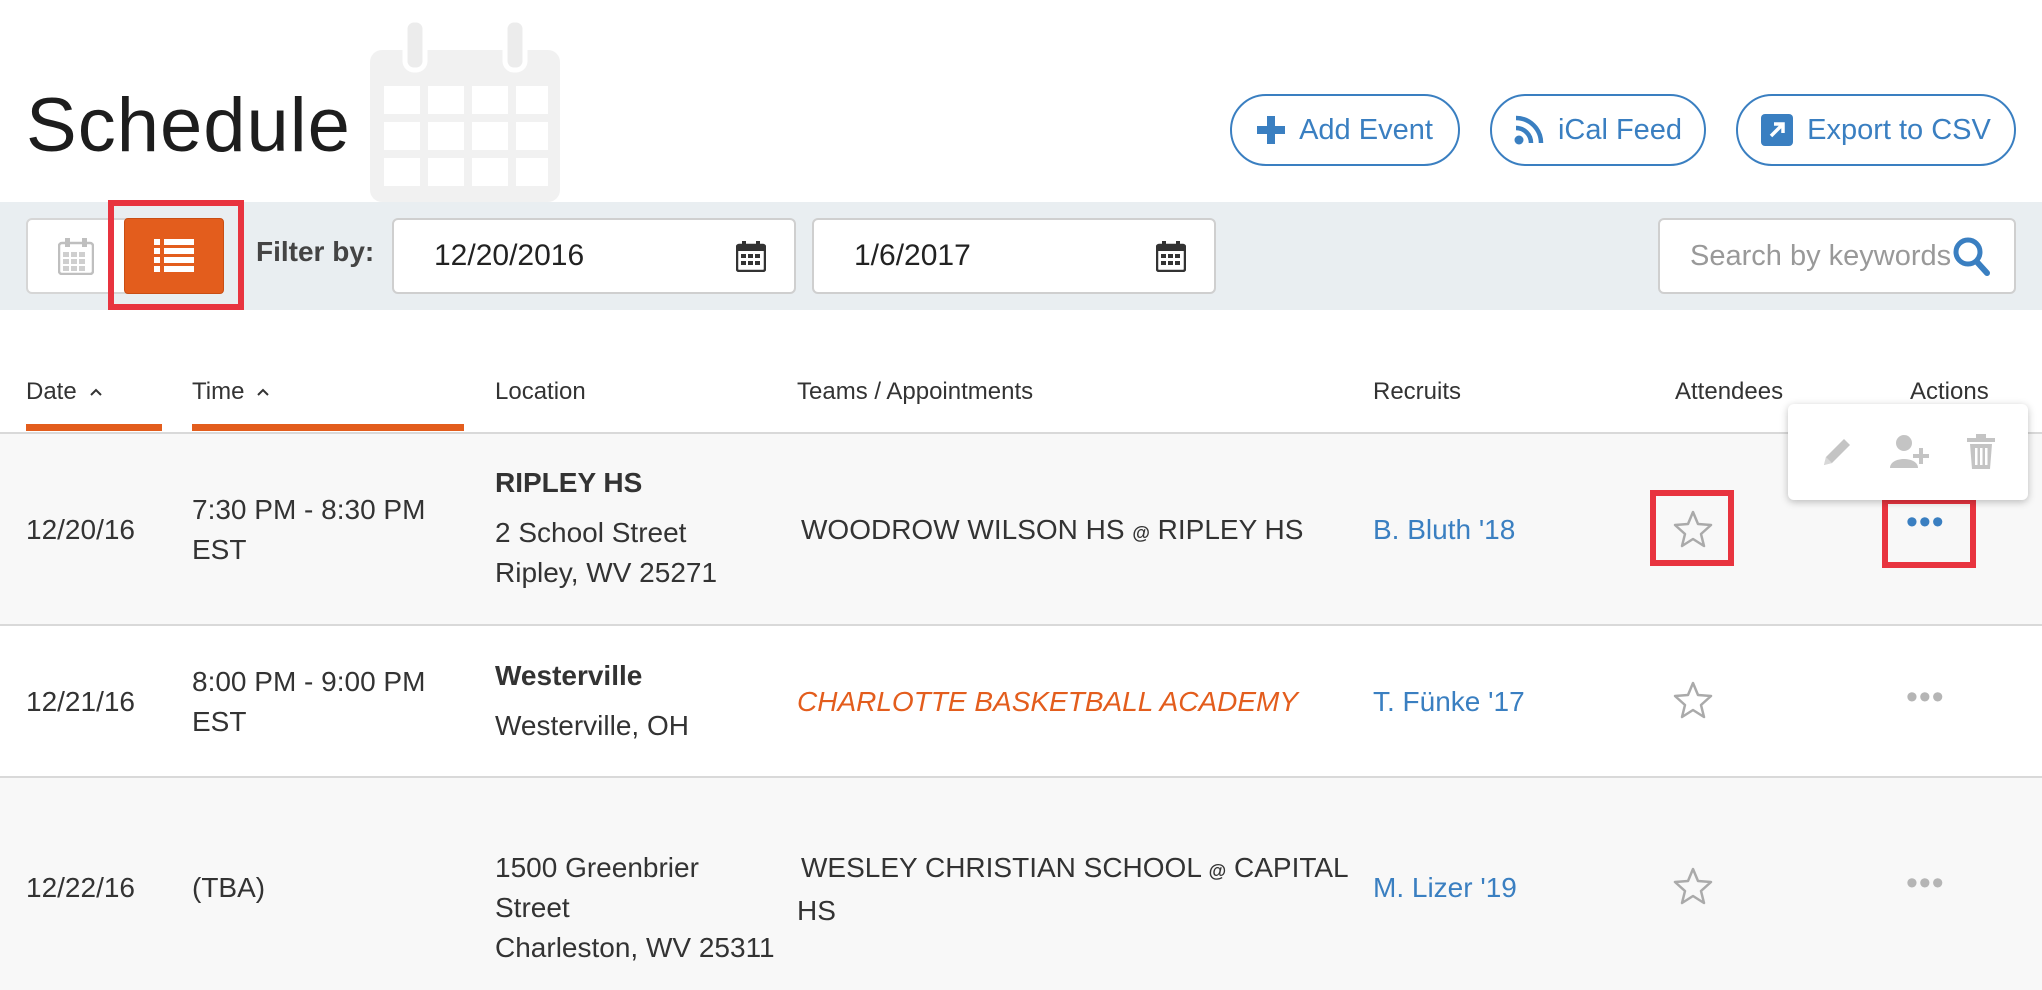  What do you see at coordinates (1047, 702) in the screenshot?
I see `team-appointment: CHARLOTTE BASKETBALL ACADEMY` at bounding box center [1047, 702].